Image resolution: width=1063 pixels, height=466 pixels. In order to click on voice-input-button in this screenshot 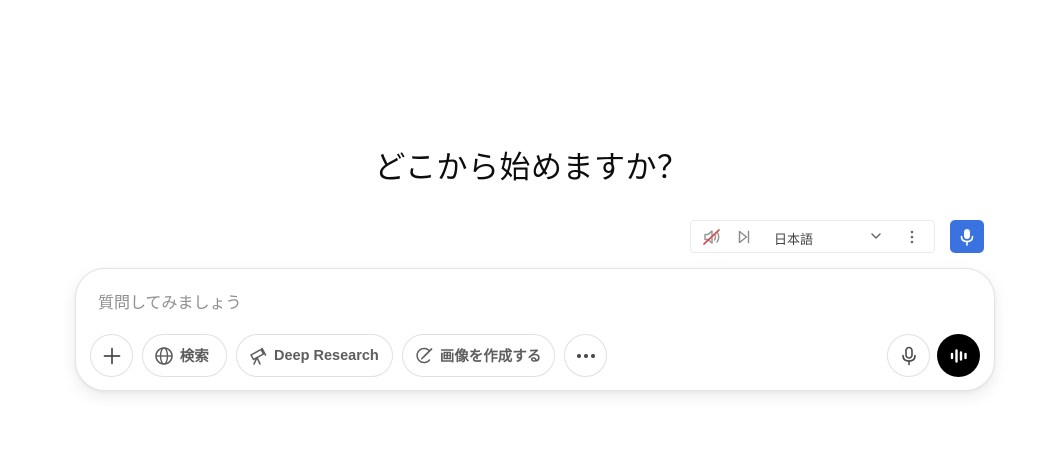, I will do `click(967, 236)`.